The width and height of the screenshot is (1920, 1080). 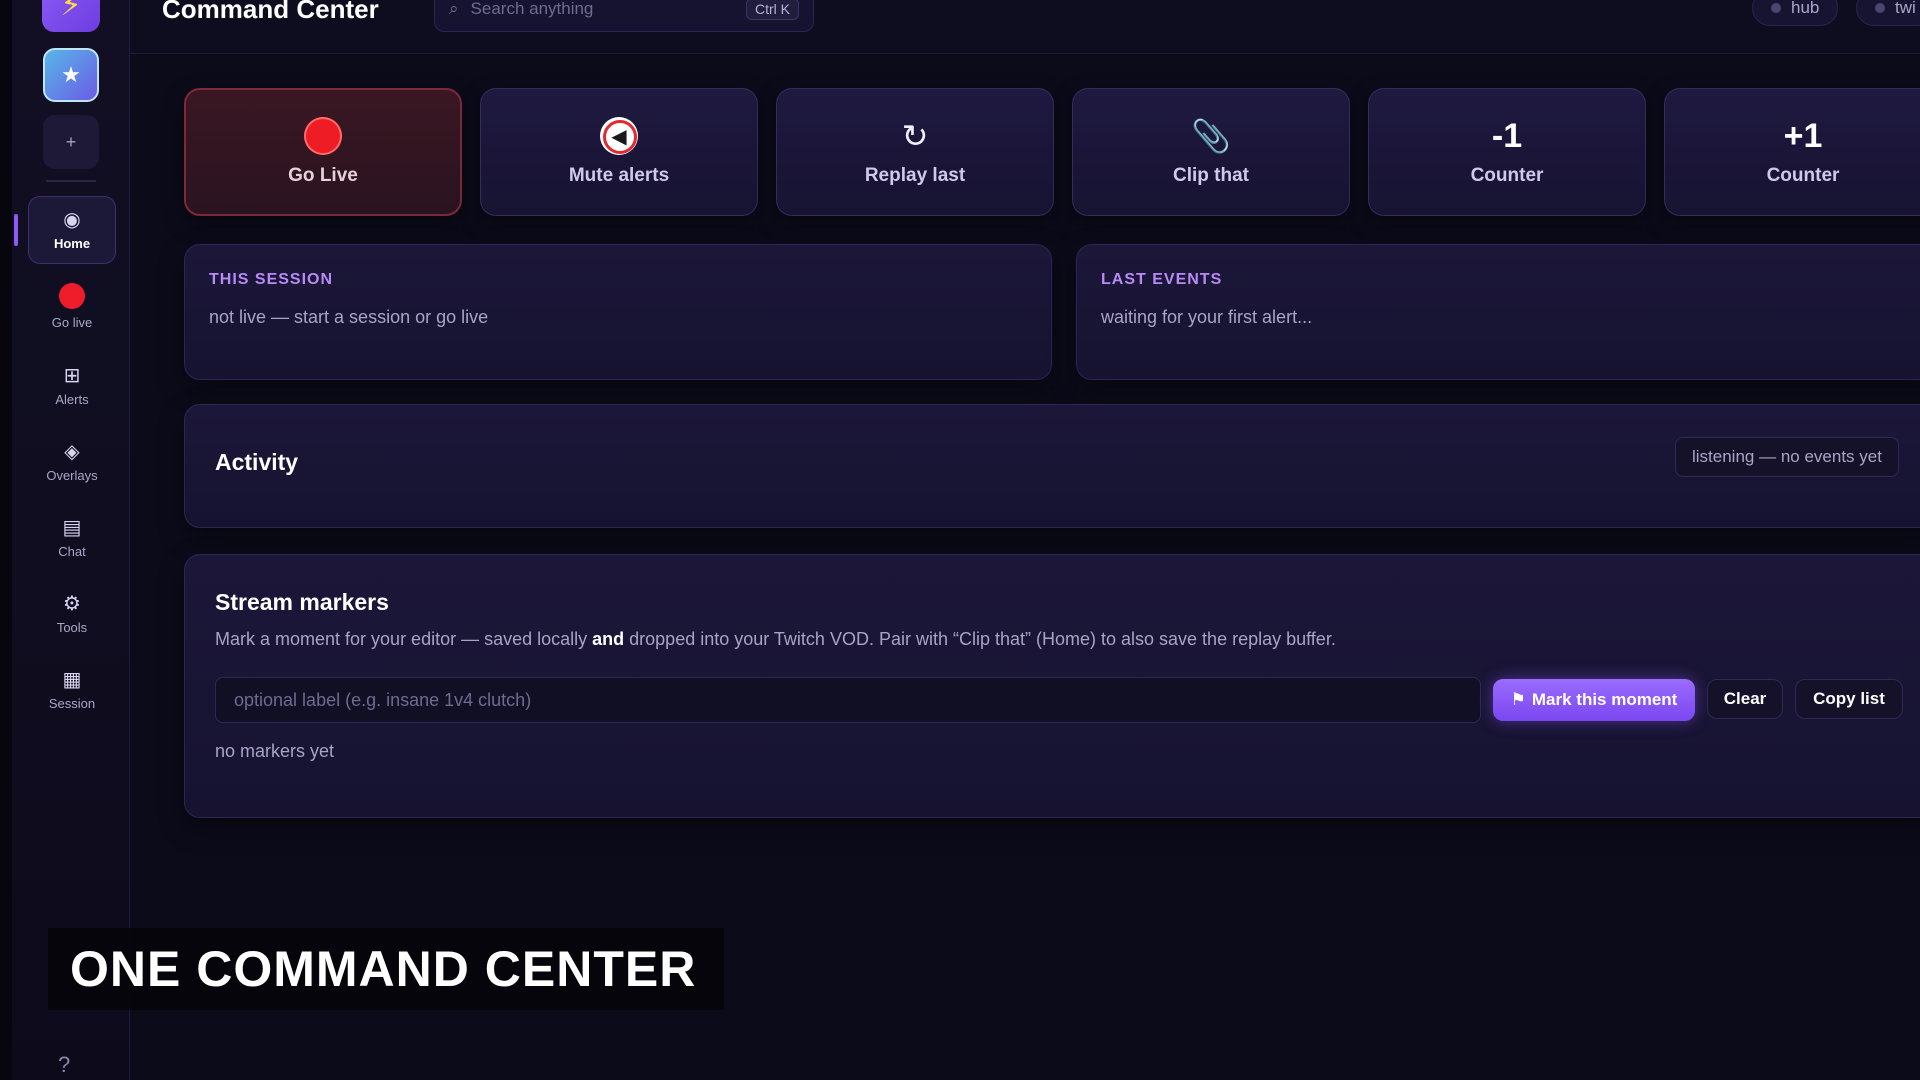 I want to click on sidebar-item-chat: ▤ Chat, so click(x=72, y=538).